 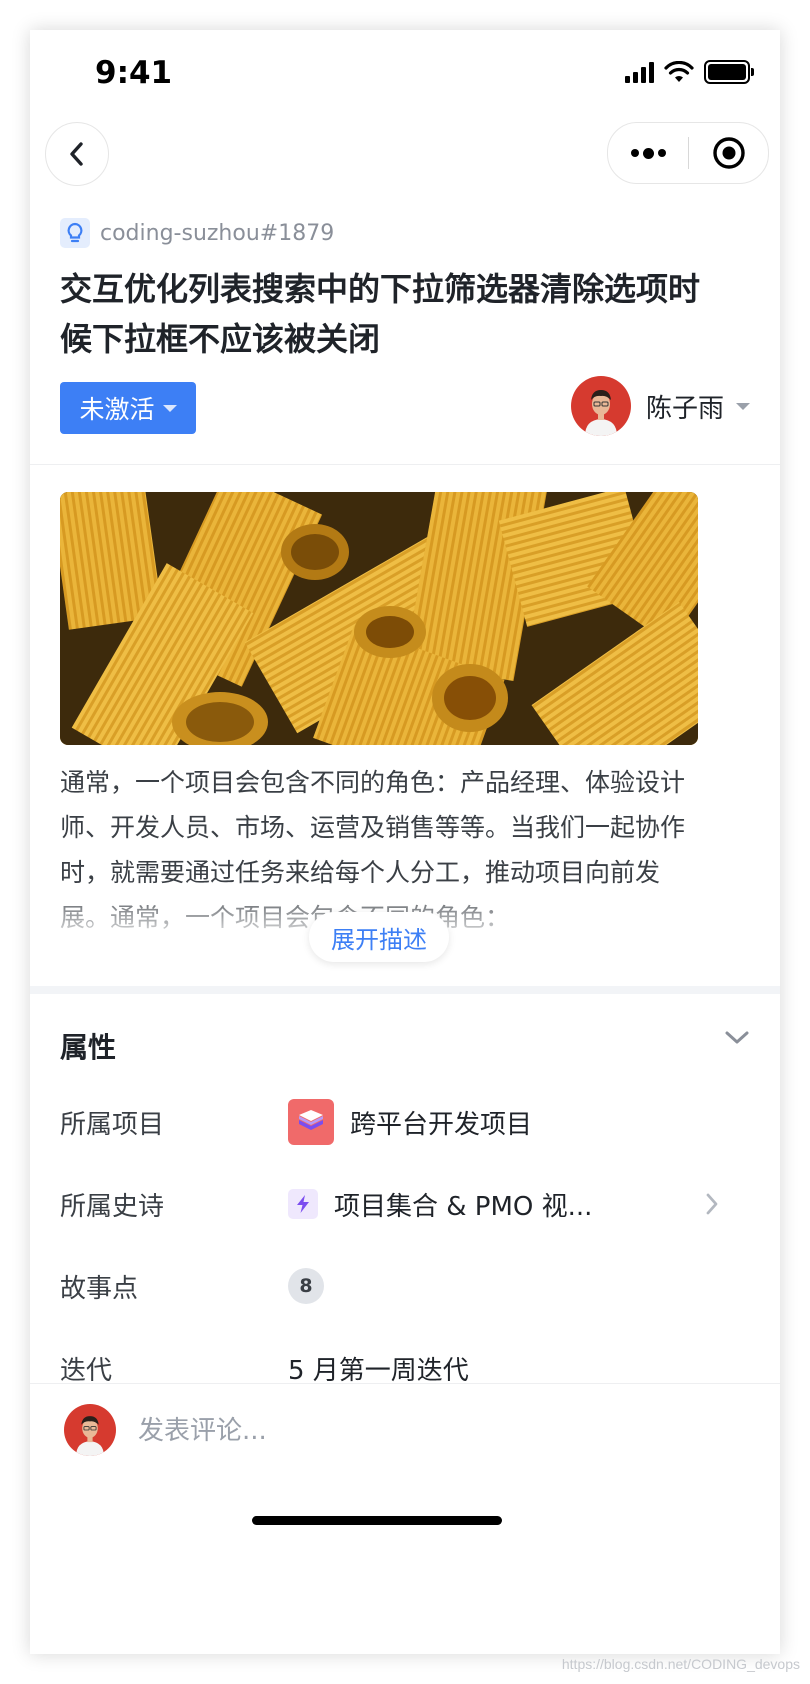 I want to click on wifi-icon, so click(x=679, y=71).